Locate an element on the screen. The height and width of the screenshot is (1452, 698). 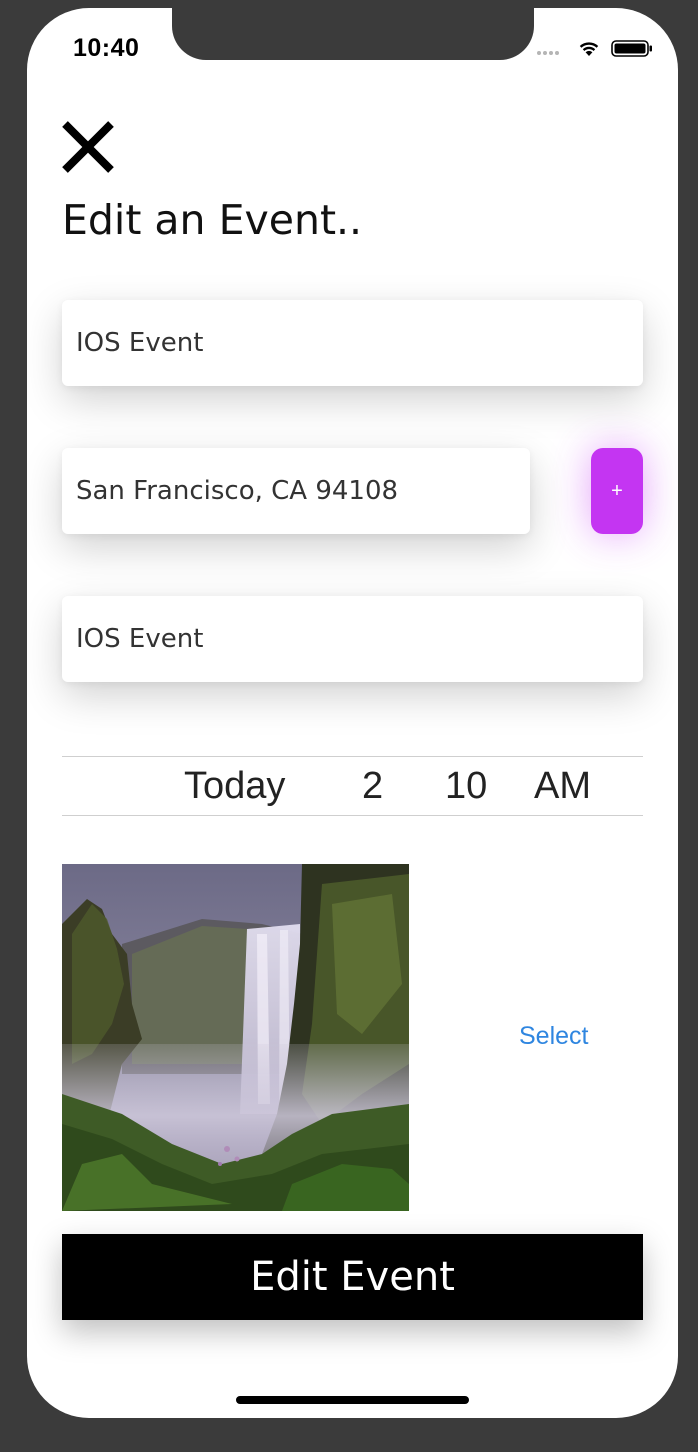
wifi-icon is located at coordinates (589, 49).